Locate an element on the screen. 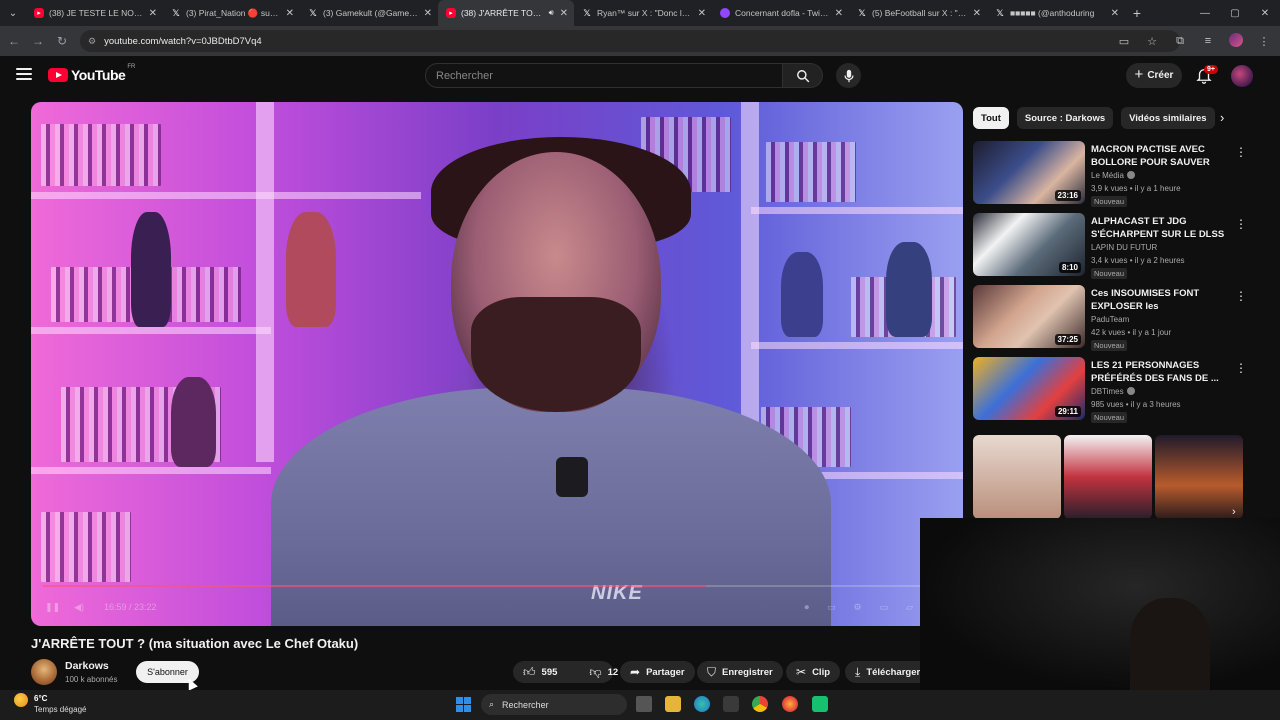 The width and height of the screenshot is (1280, 720). video-thumbnail: 29:11 is located at coordinates (1029, 388).